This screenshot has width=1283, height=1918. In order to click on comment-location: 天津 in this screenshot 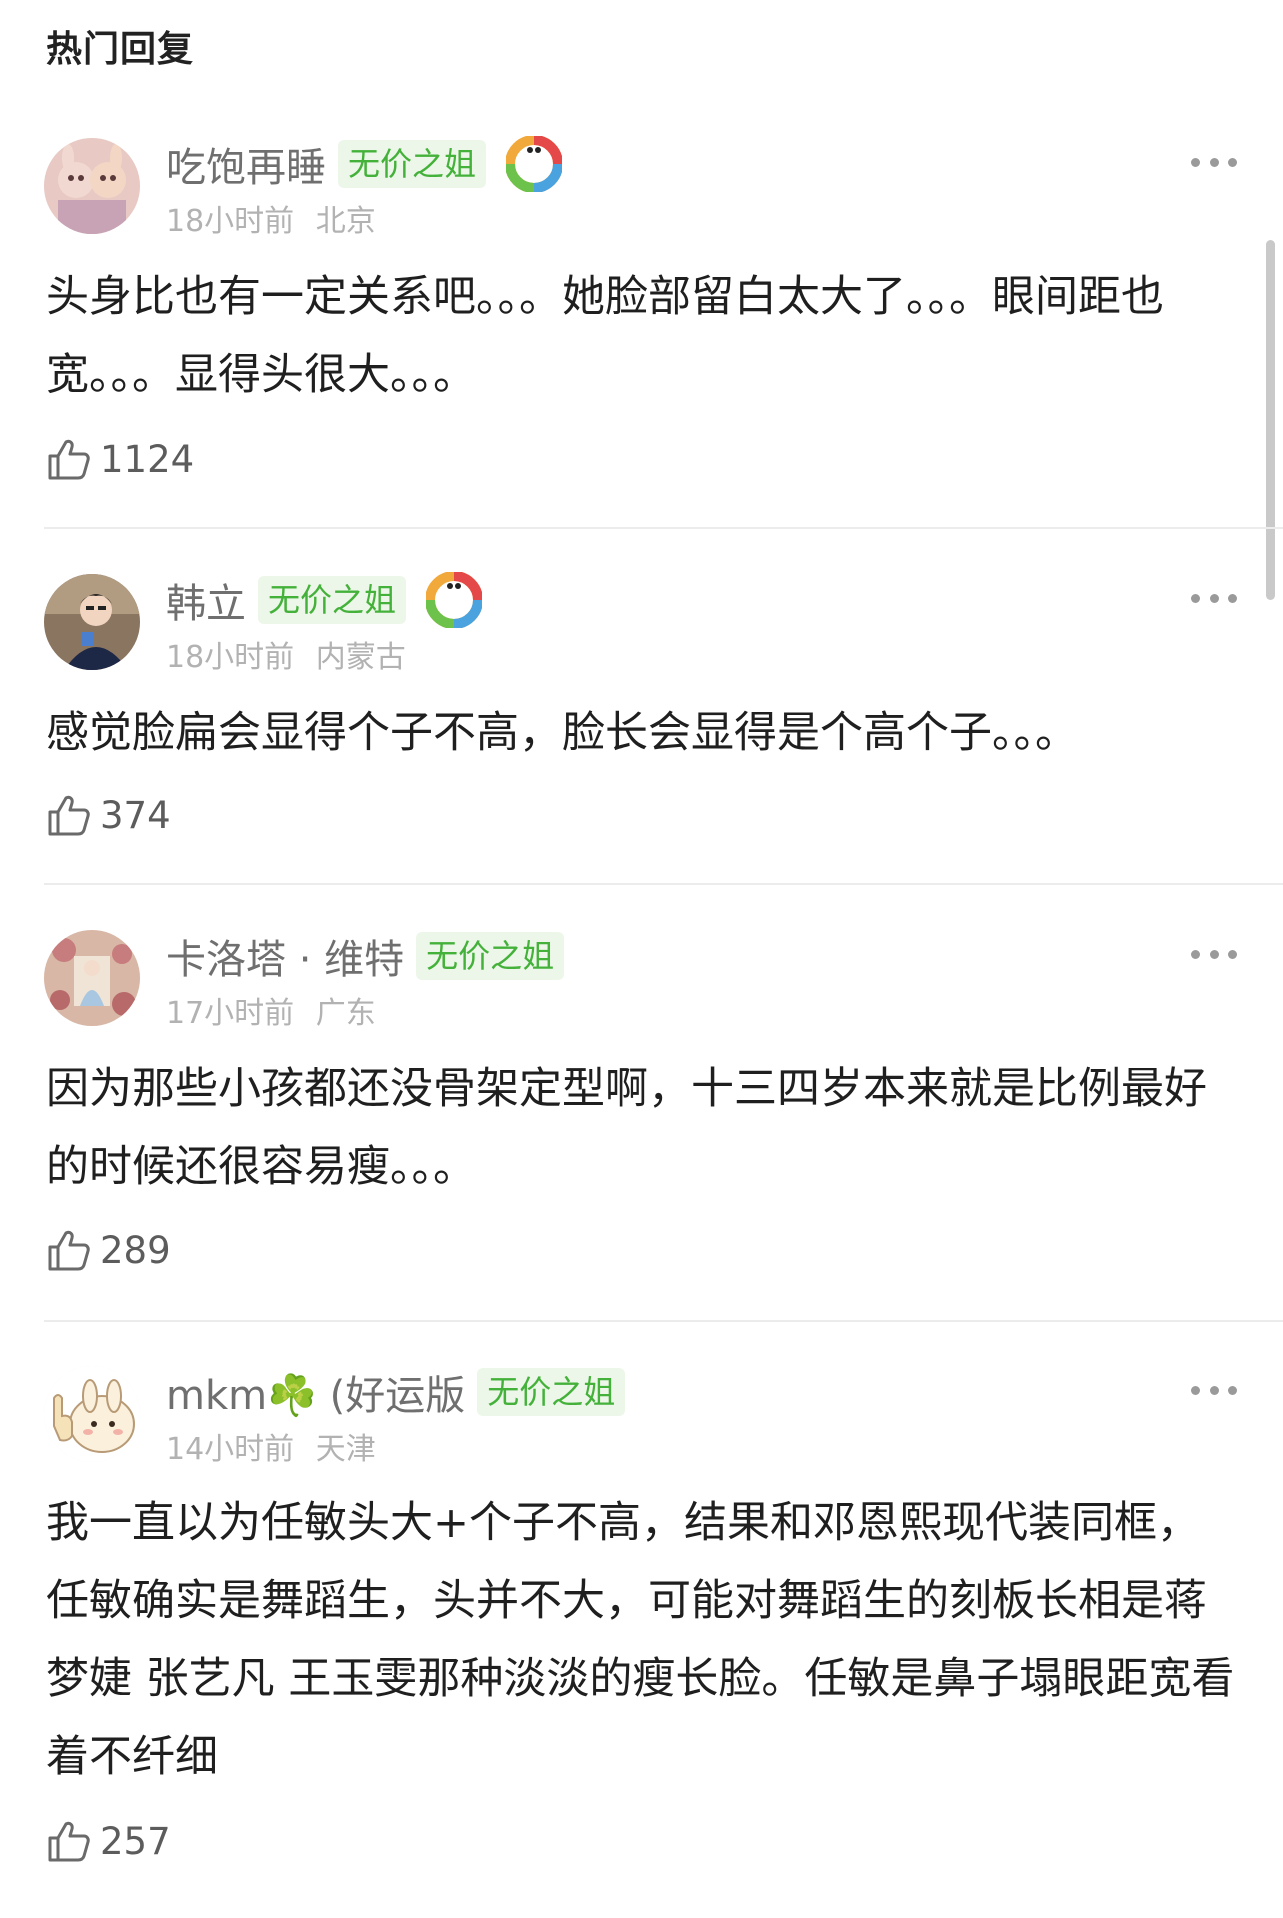, I will do `click(345, 1449)`.